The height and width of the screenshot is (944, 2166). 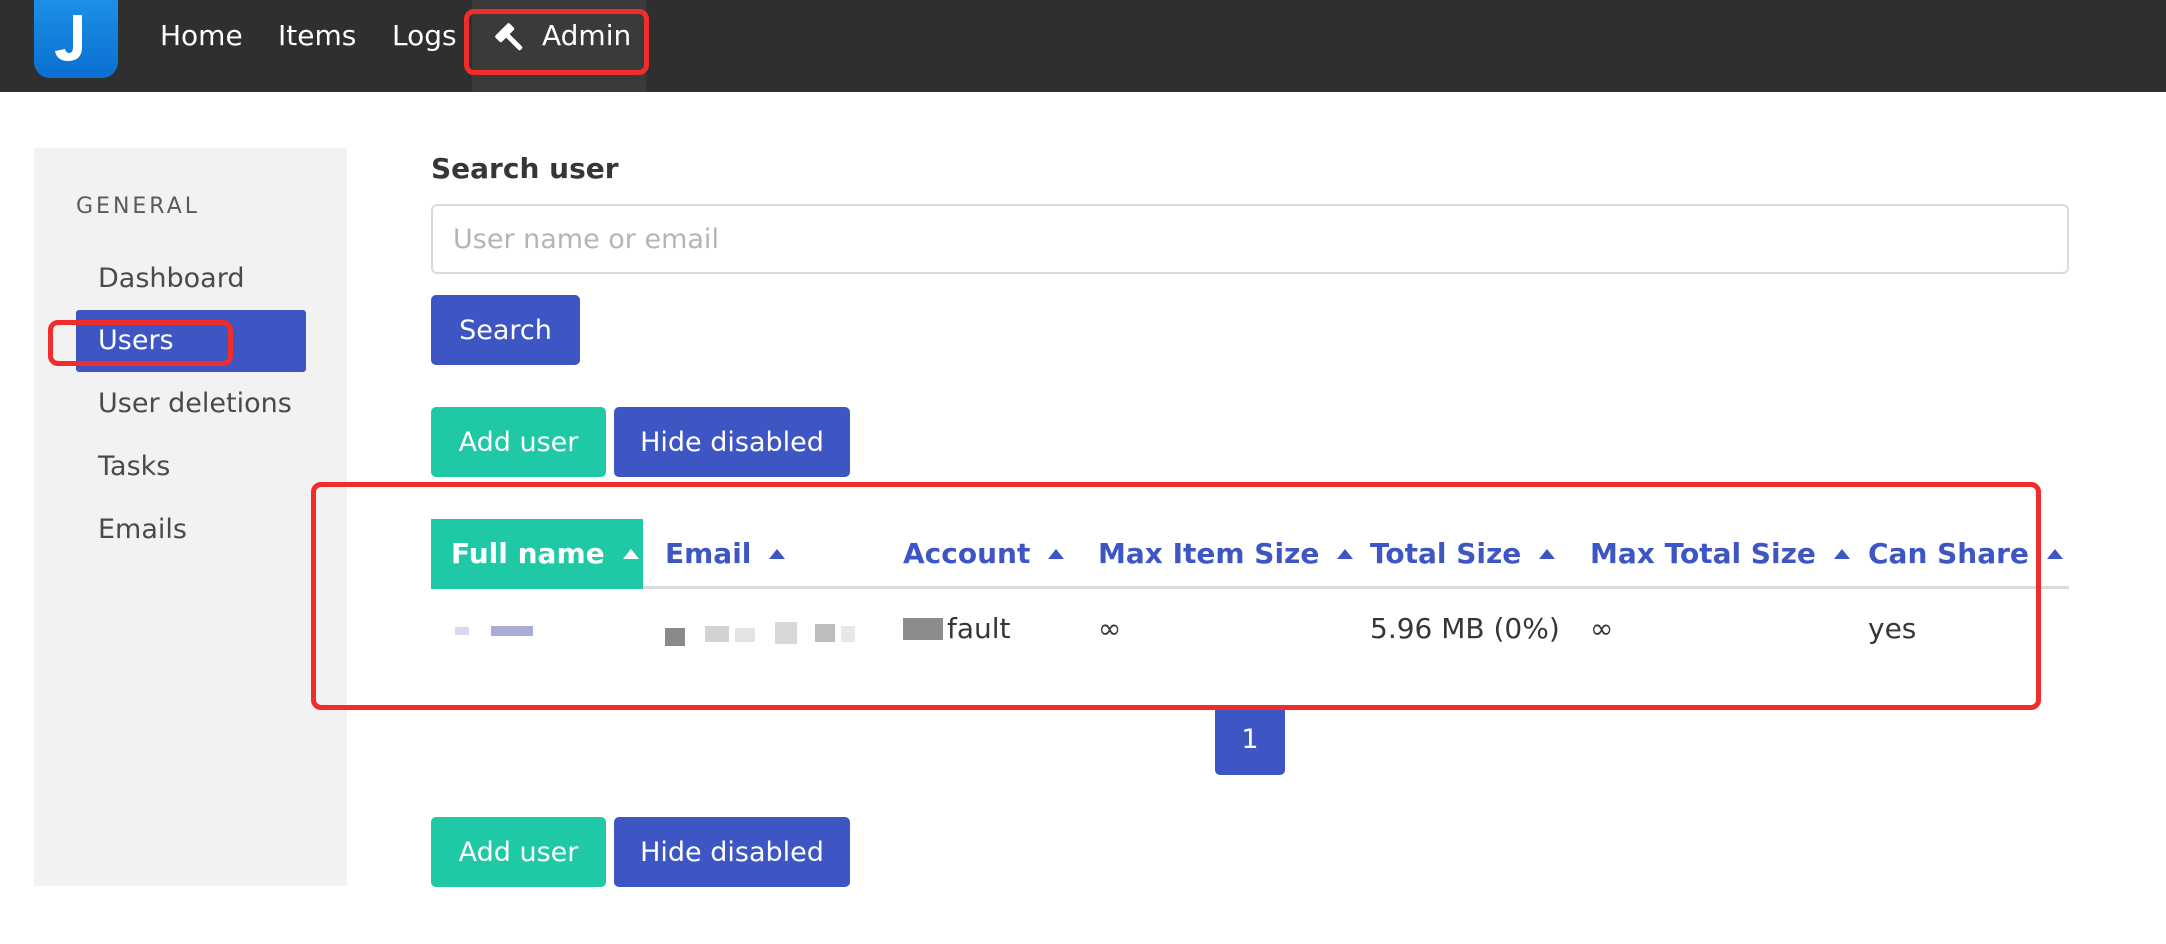 I want to click on hide-disabled-button-bottom: Hide disabled, so click(x=732, y=852).